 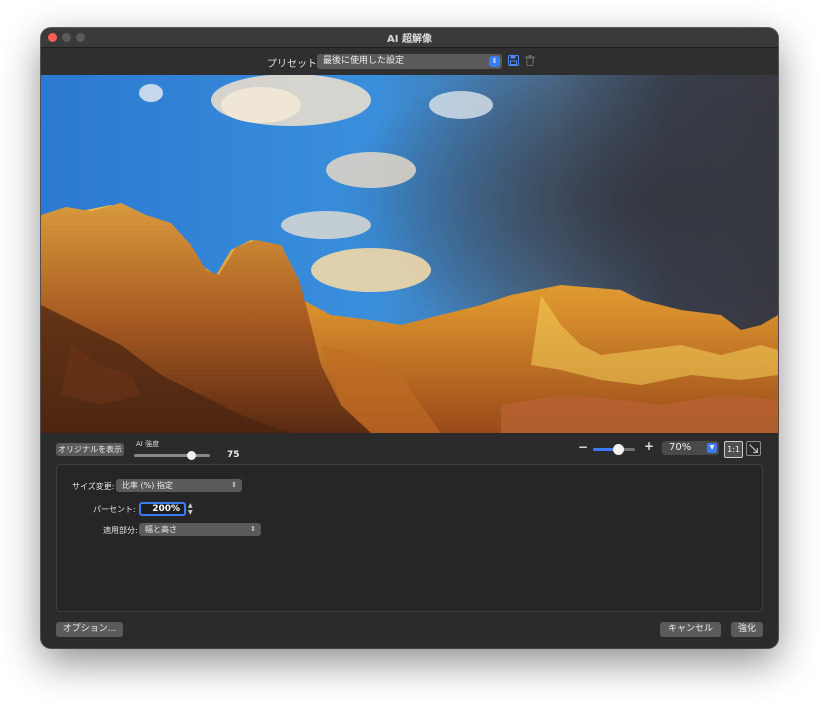 I want to click on zoom-in-button: +, so click(x=649, y=446).